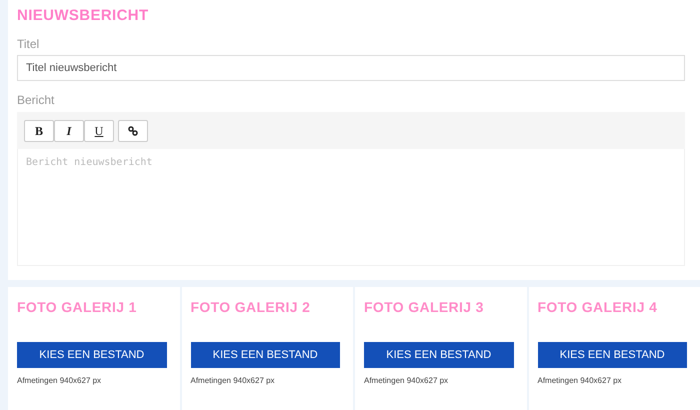 The height and width of the screenshot is (410, 700). Describe the element at coordinates (77, 307) in the screenshot. I see `gallery-heading: FOTO GALERIJ 1` at that location.